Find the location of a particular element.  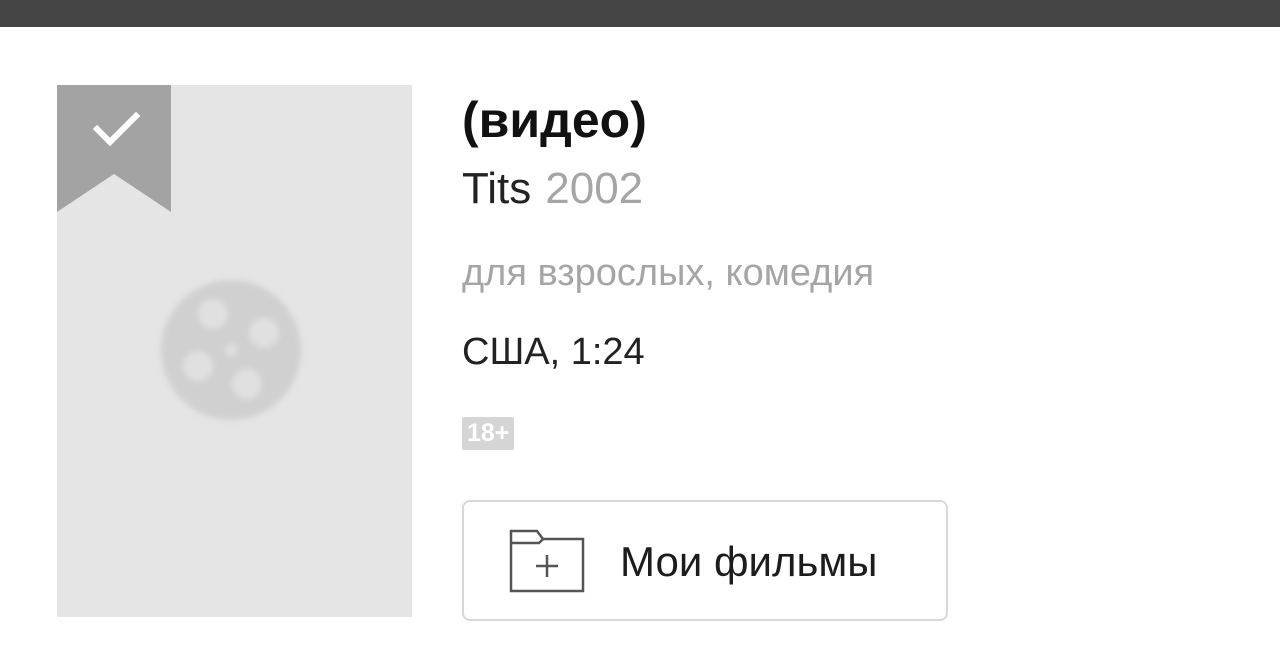

original-title: Tits is located at coordinates (497, 188).